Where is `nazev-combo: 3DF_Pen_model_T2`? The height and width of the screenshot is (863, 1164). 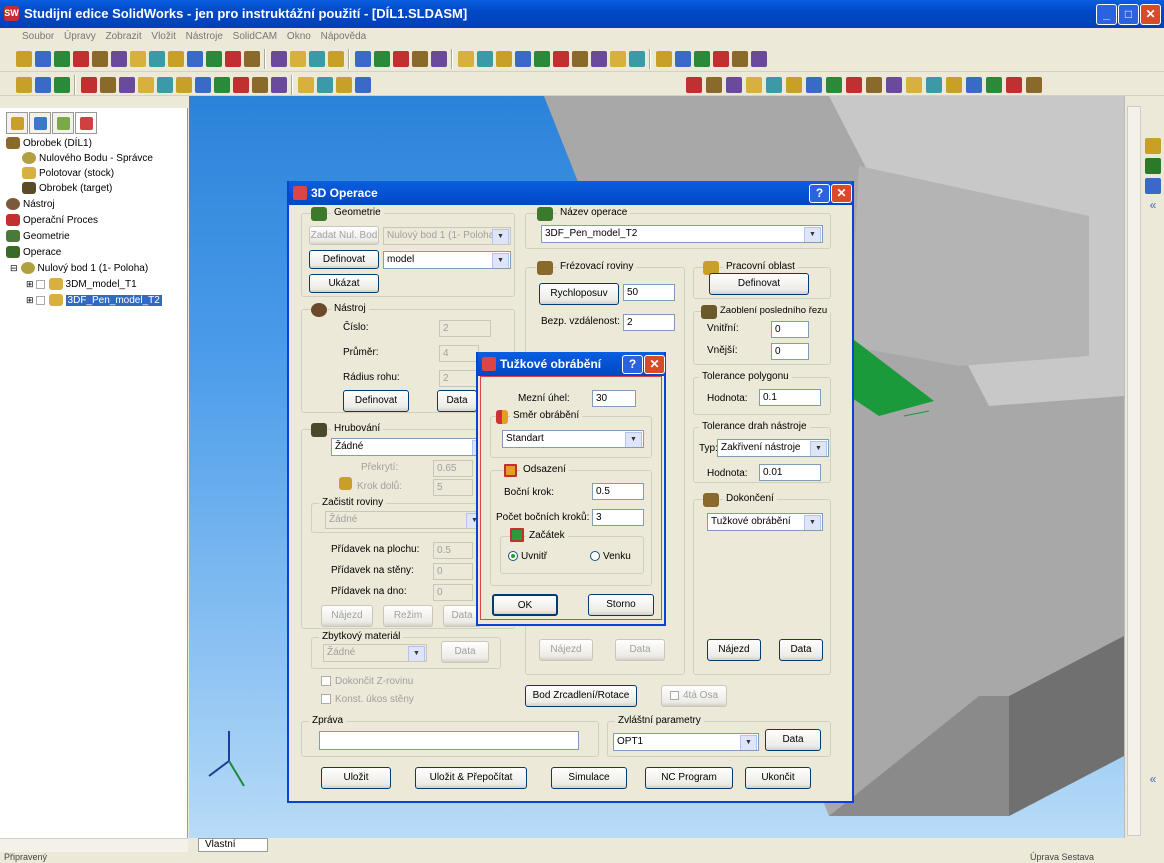 nazev-combo: 3DF_Pen_model_T2 is located at coordinates (682, 234).